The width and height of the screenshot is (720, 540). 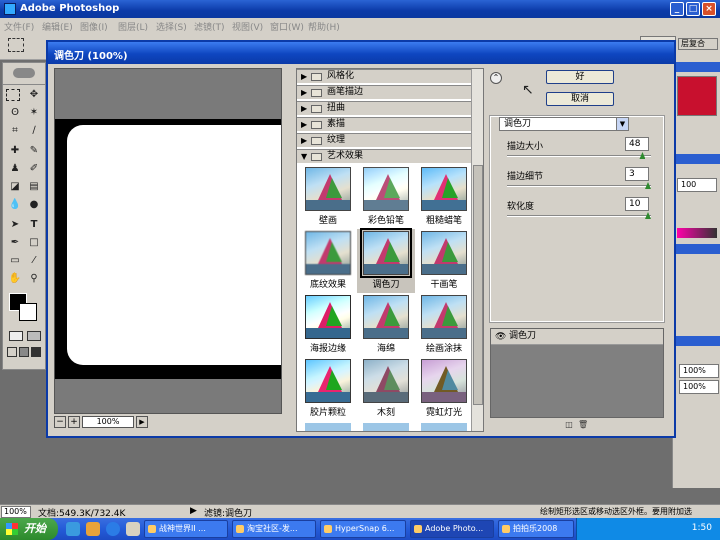 I want to click on start-button: 开始, so click(x=29, y=529).